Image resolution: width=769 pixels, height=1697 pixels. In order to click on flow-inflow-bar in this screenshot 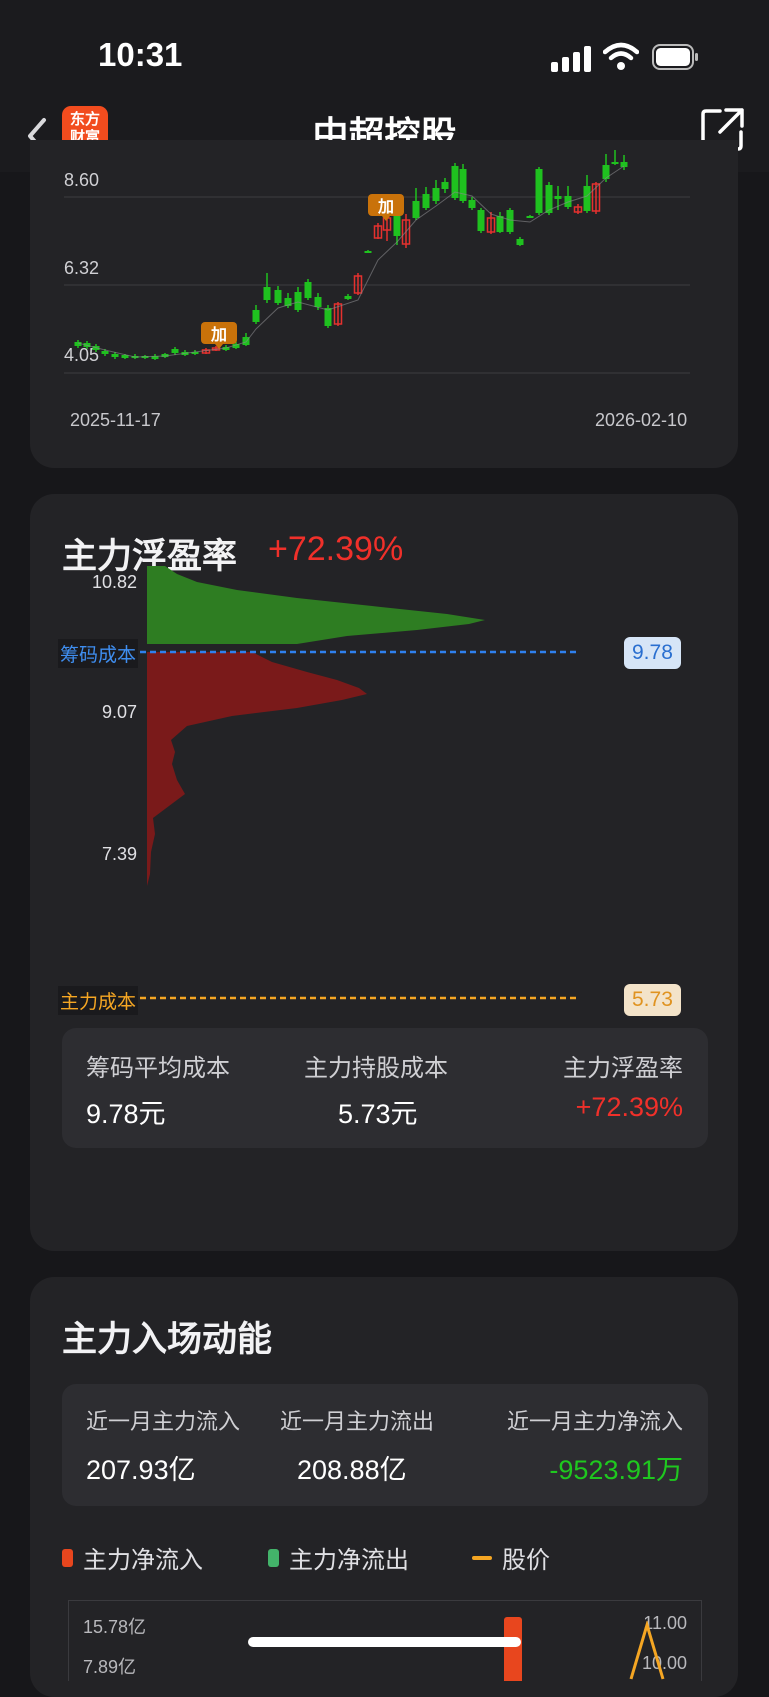, I will do `click(513, 1649)`.